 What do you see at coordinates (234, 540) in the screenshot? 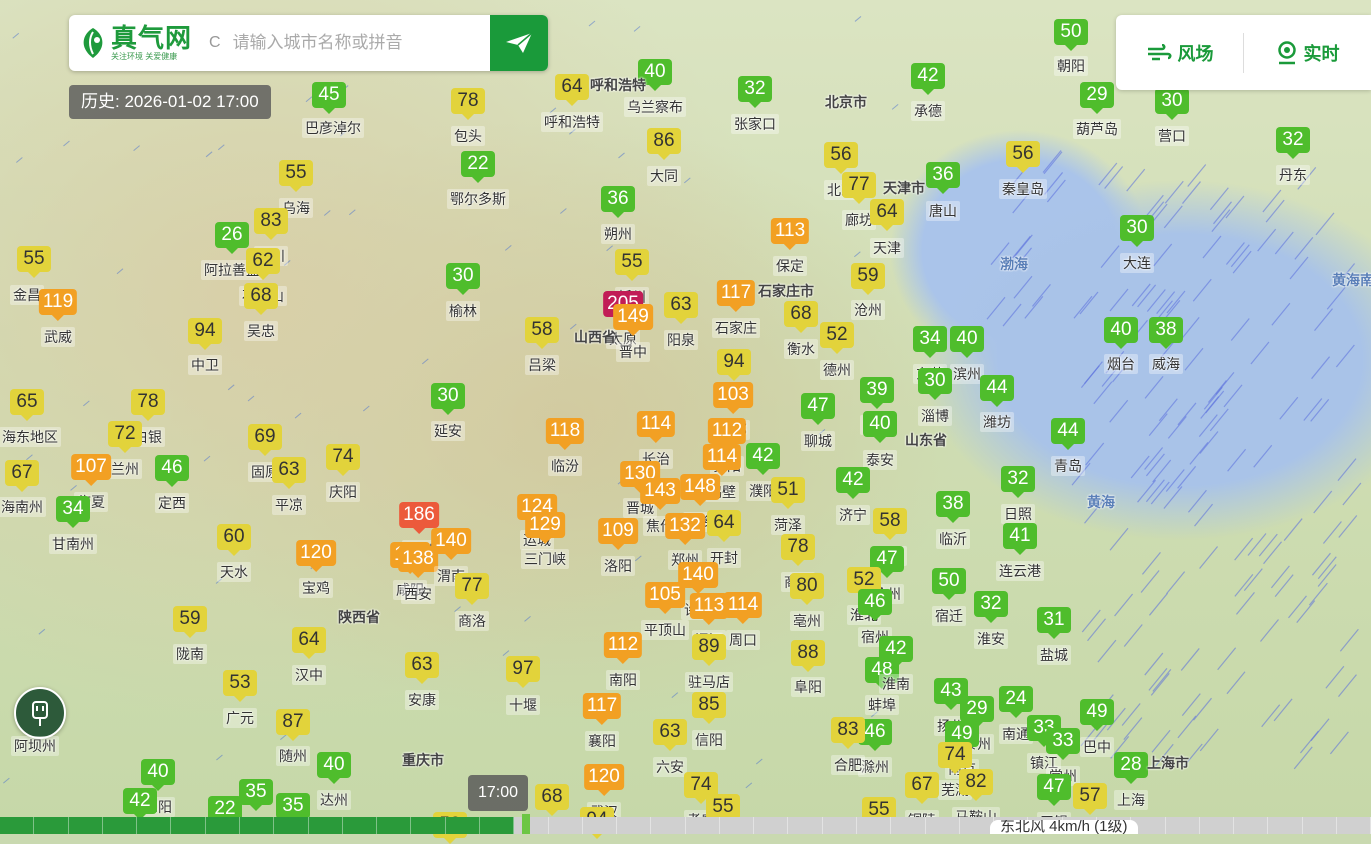
I see `aqi-marker: 60` at bounding box center [234, 540].